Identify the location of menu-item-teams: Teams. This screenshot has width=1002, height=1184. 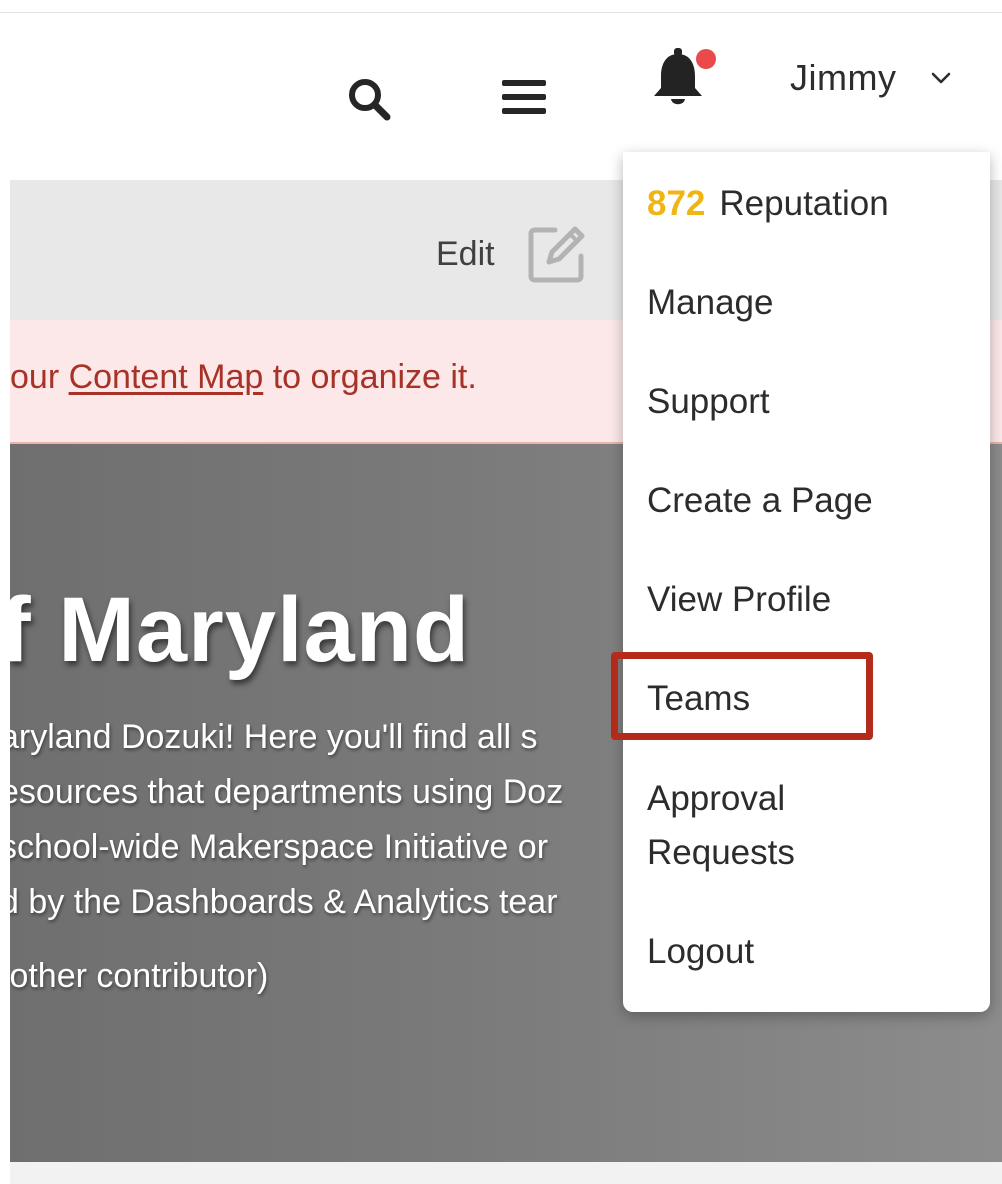
(698, 699).